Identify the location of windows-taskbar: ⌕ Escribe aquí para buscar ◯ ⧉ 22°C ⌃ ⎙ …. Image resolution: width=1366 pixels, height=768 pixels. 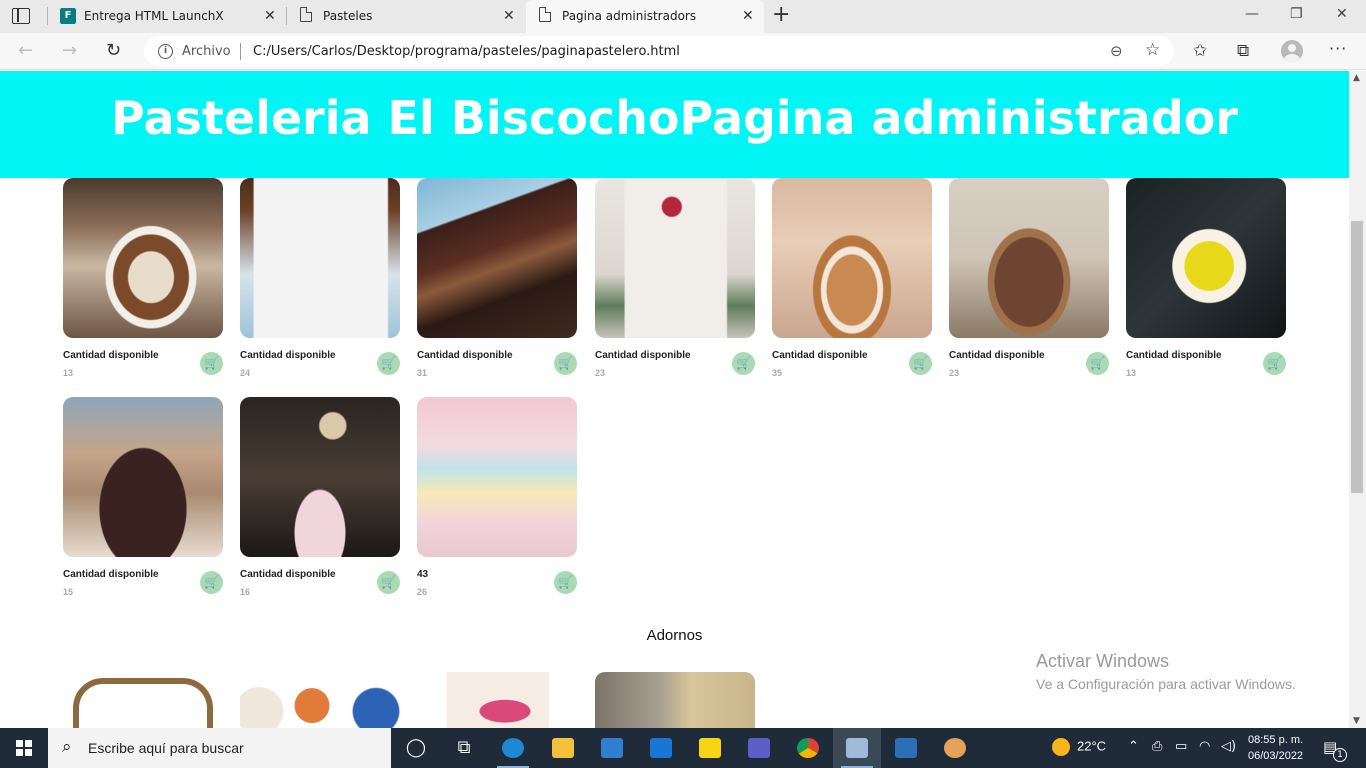
(683, 748).